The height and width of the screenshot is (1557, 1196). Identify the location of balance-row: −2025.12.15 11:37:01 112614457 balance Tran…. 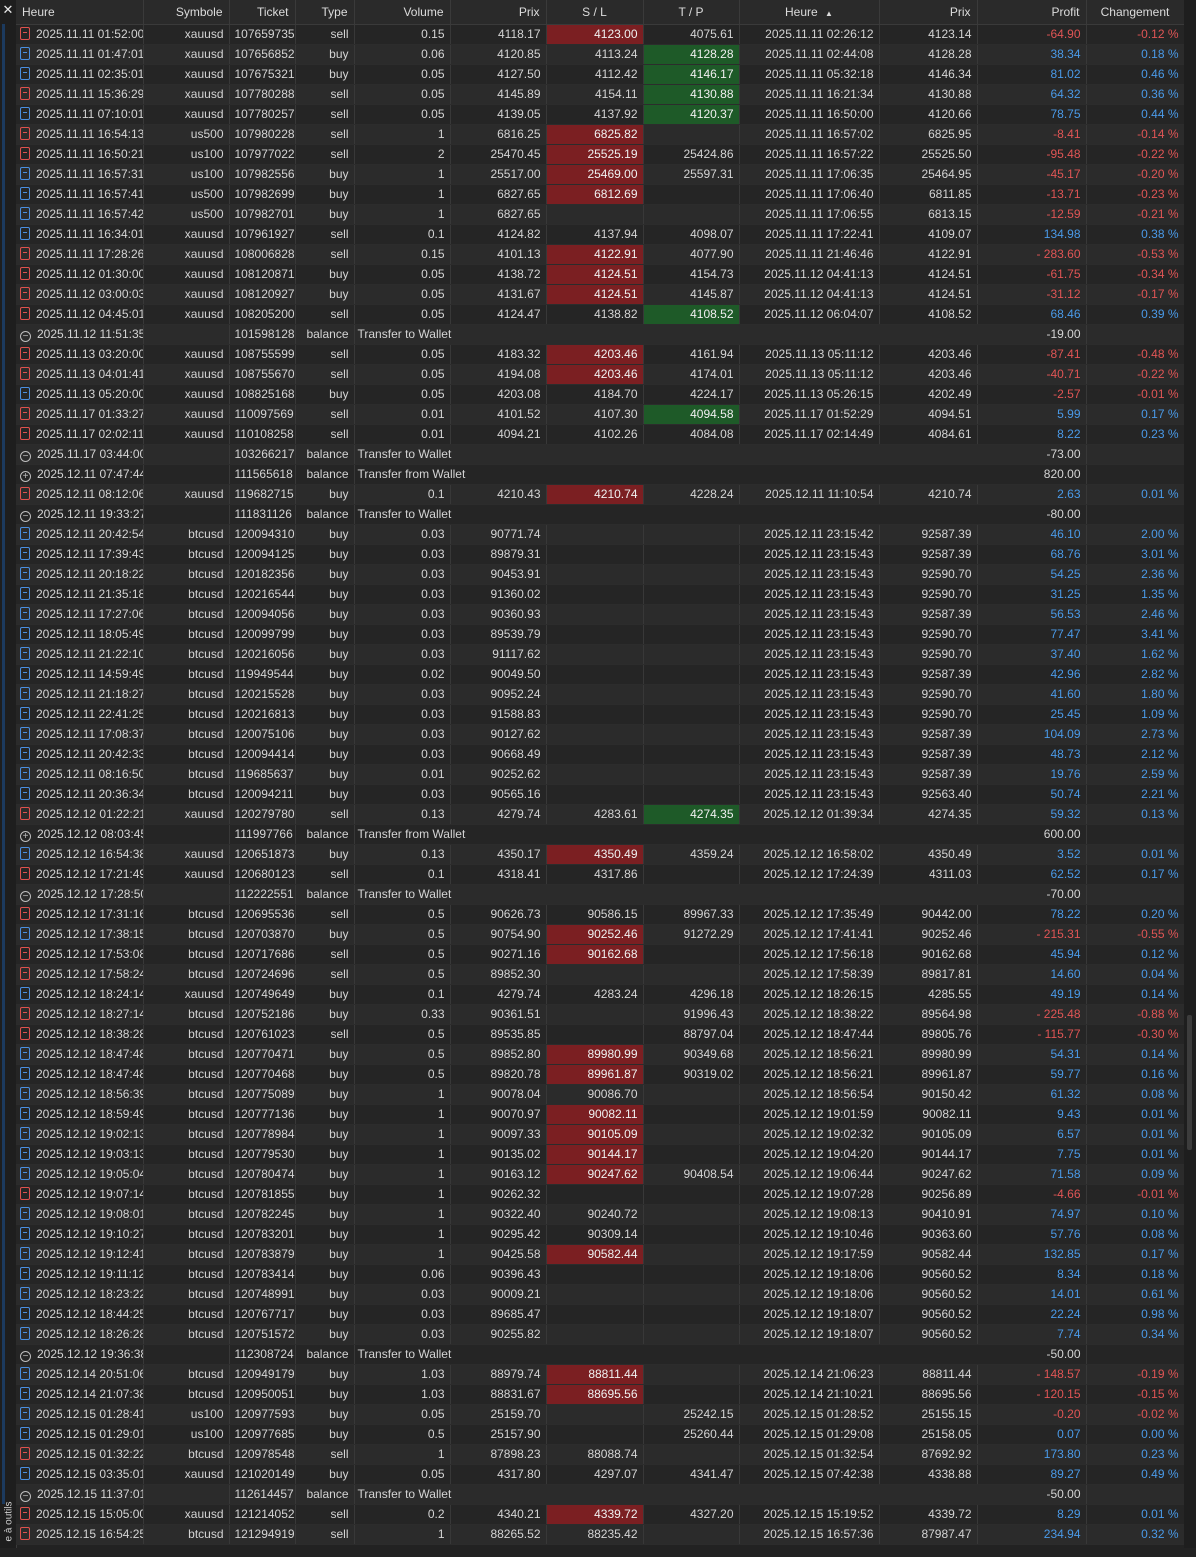
(600, 1494).